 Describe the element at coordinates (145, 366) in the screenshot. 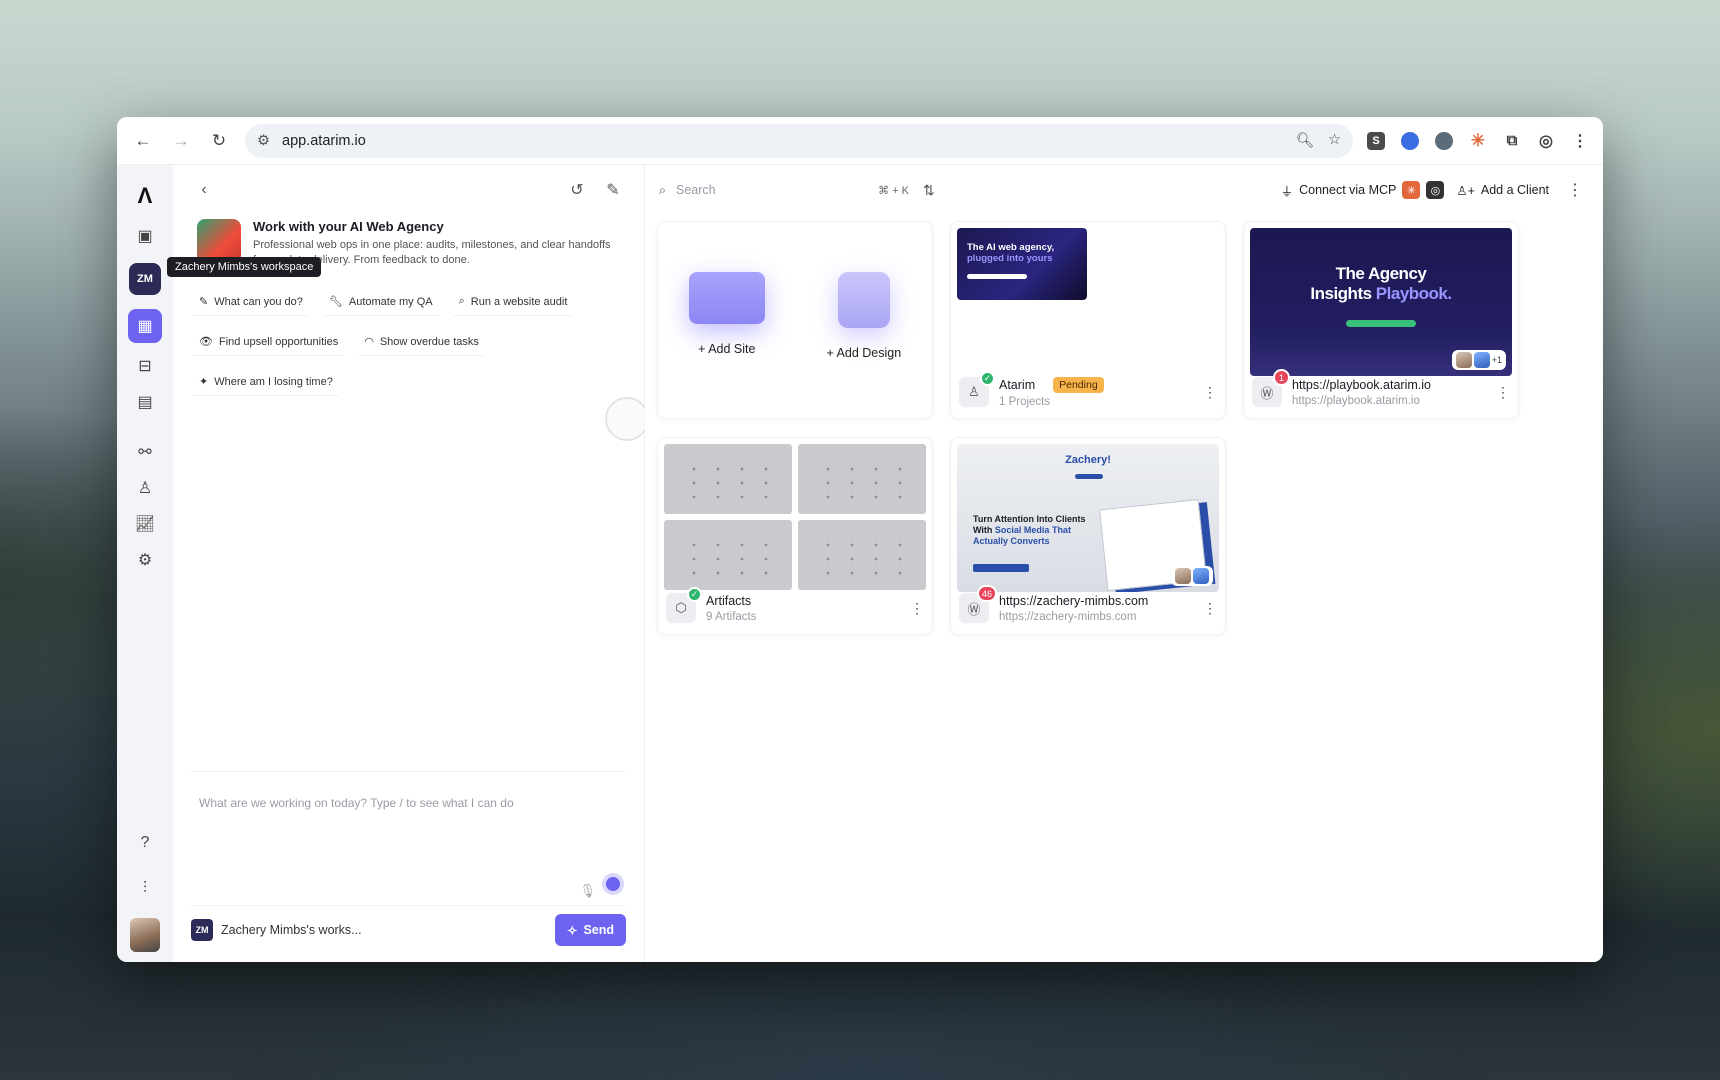

I see `inbox-icon: ⊟` at that location.